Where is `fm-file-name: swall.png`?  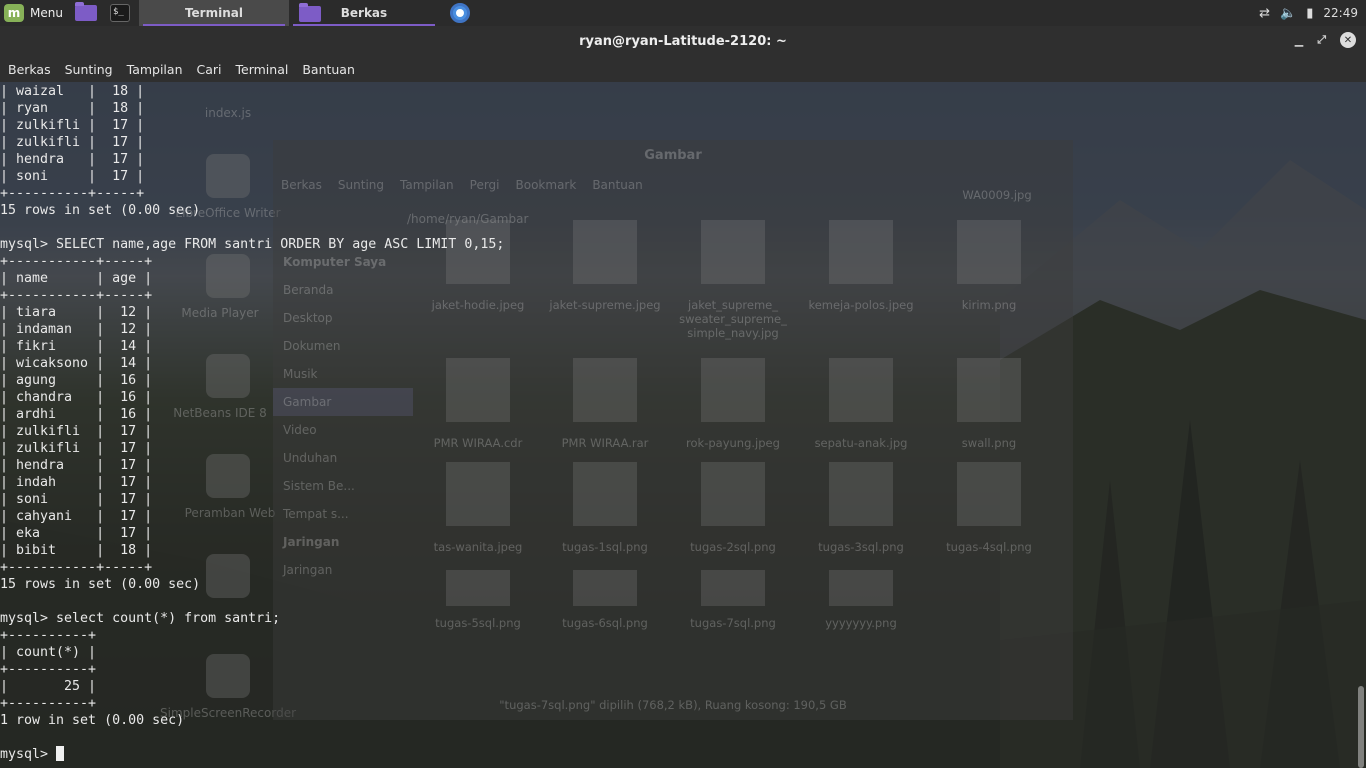
fm-file-name: swall.png is located at coordinates (989, 443).